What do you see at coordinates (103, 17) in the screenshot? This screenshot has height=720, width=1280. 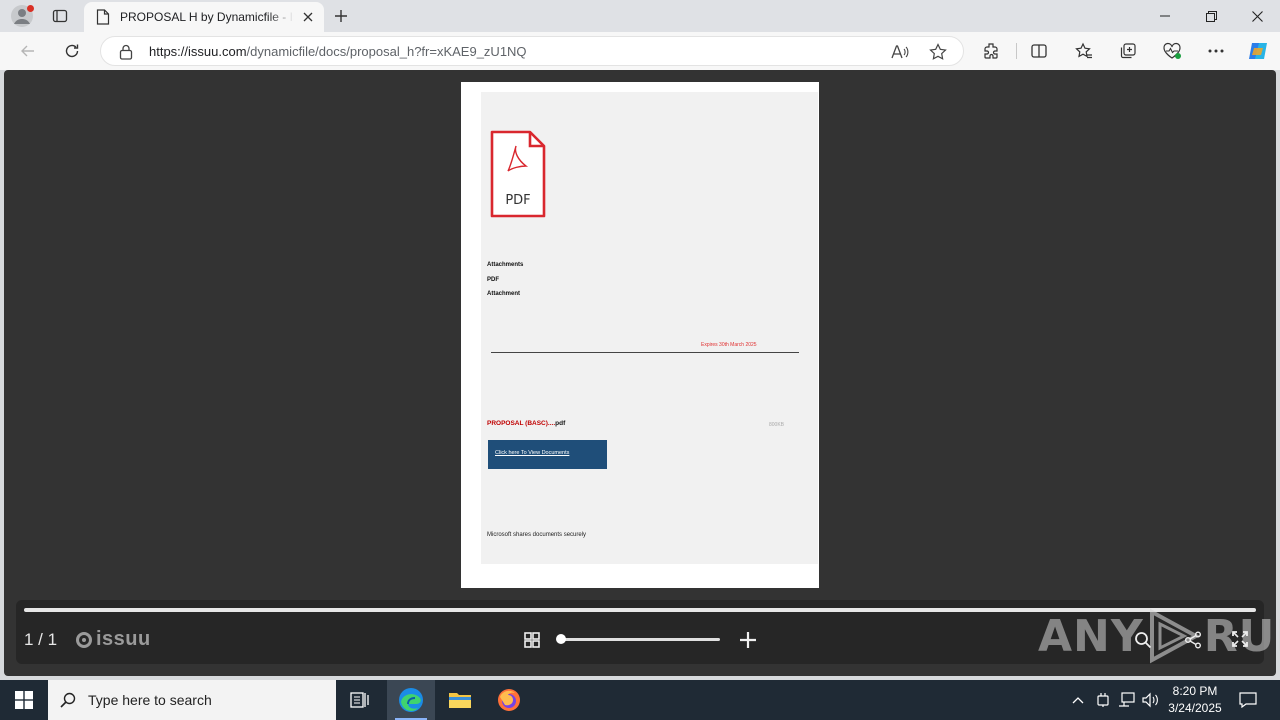 I see `page-icon` at bounding box center [103, 17].